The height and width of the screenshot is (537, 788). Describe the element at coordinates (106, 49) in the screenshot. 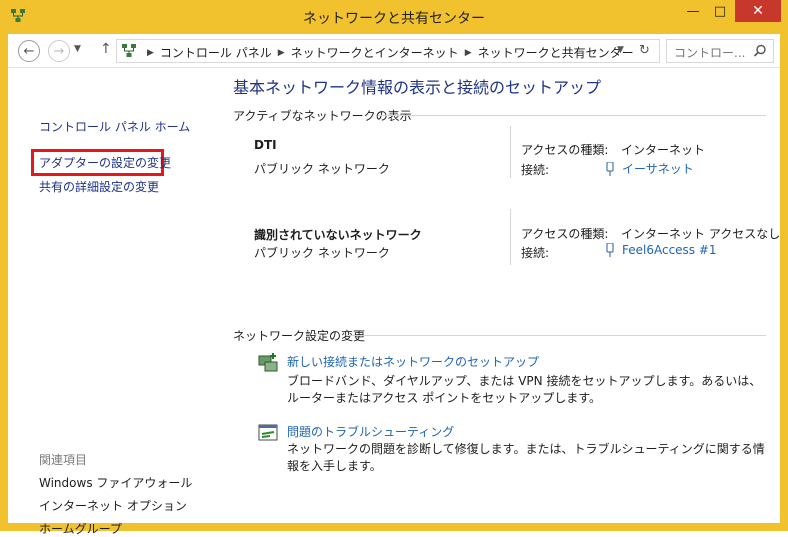

I see `up-arrow-icon: ↑` at that location.